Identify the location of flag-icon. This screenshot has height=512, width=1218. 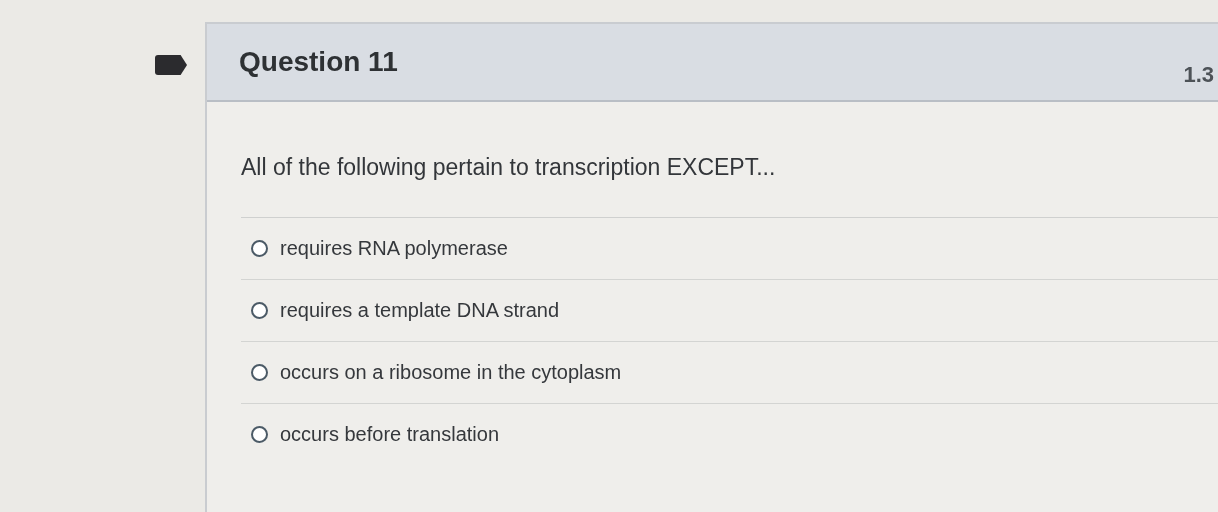
(171, 65).